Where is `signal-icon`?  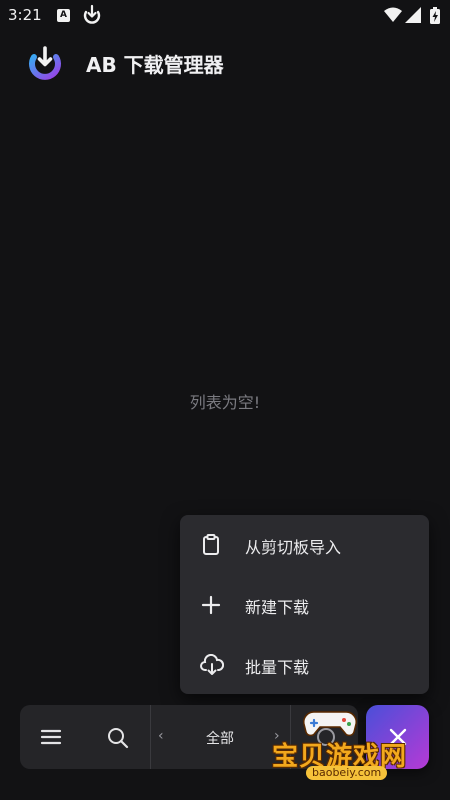 signal-icon is located at coordinates (413, 17).